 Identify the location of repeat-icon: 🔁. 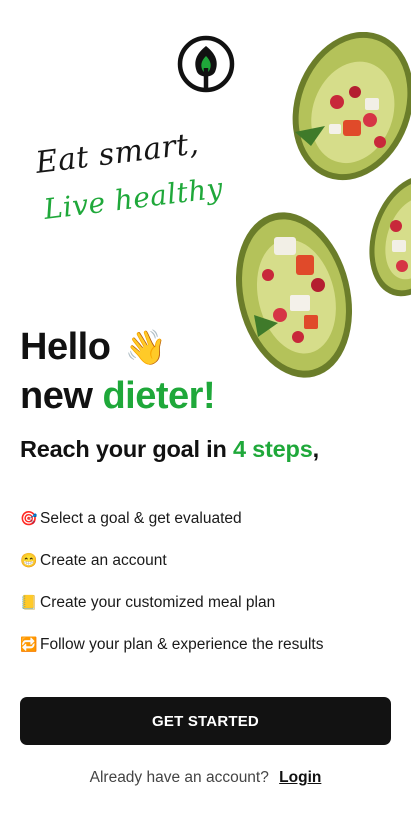
(29, 644).